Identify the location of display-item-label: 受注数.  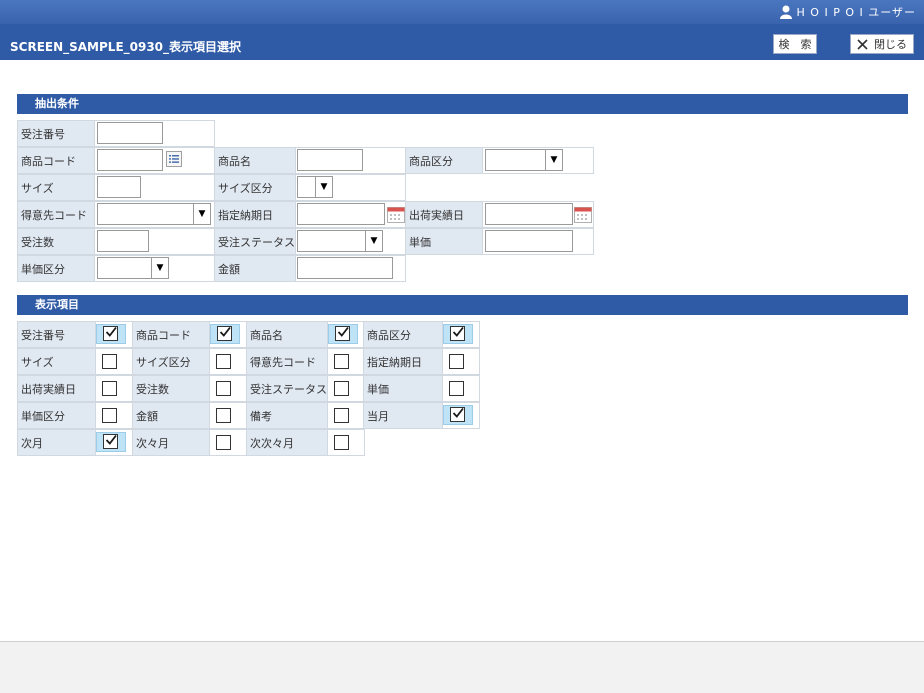
(171, 388).